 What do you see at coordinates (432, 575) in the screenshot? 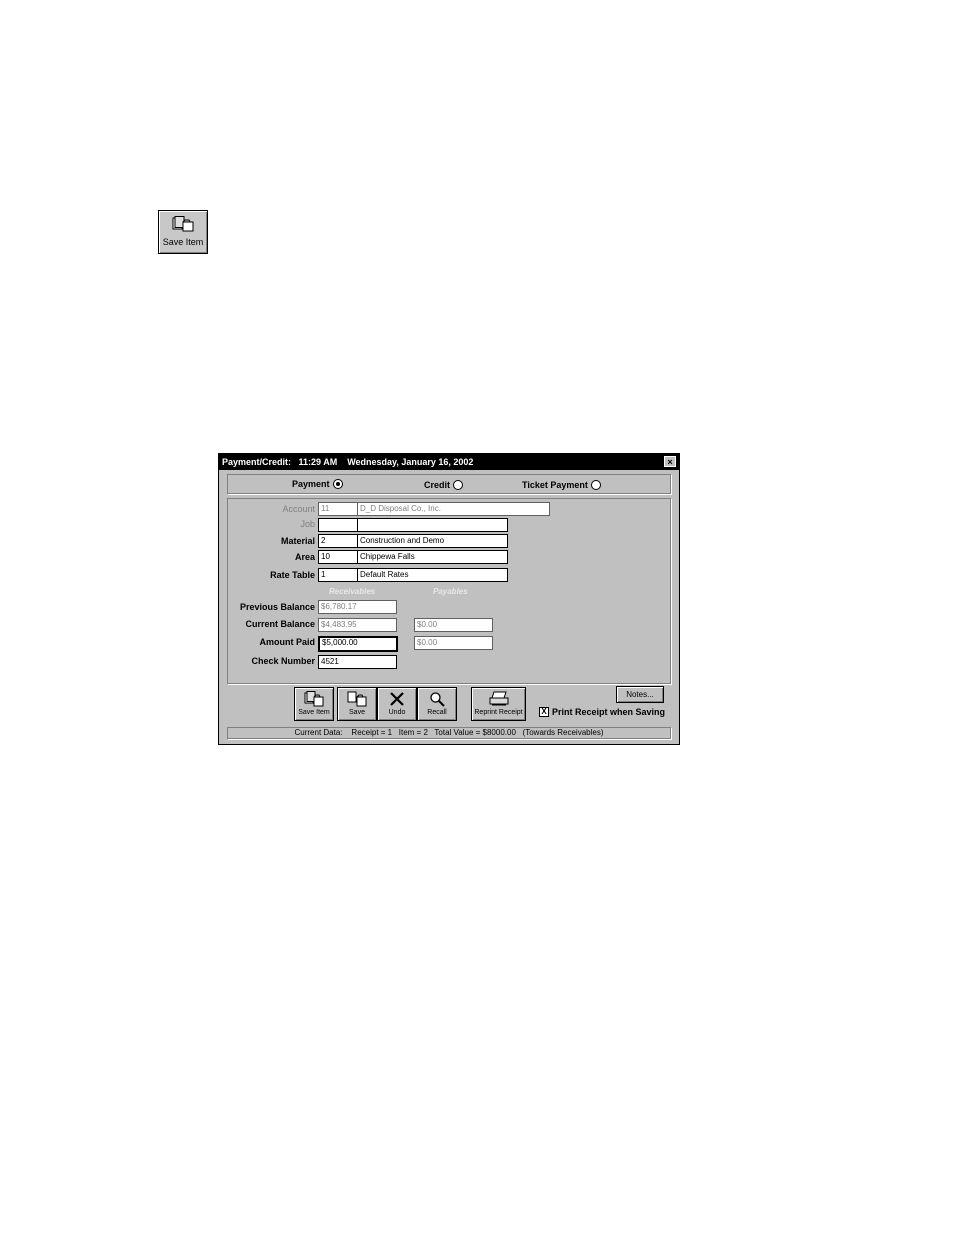
I see `rate-table-name-field: Default Rates` at bounding box center [432, 575].